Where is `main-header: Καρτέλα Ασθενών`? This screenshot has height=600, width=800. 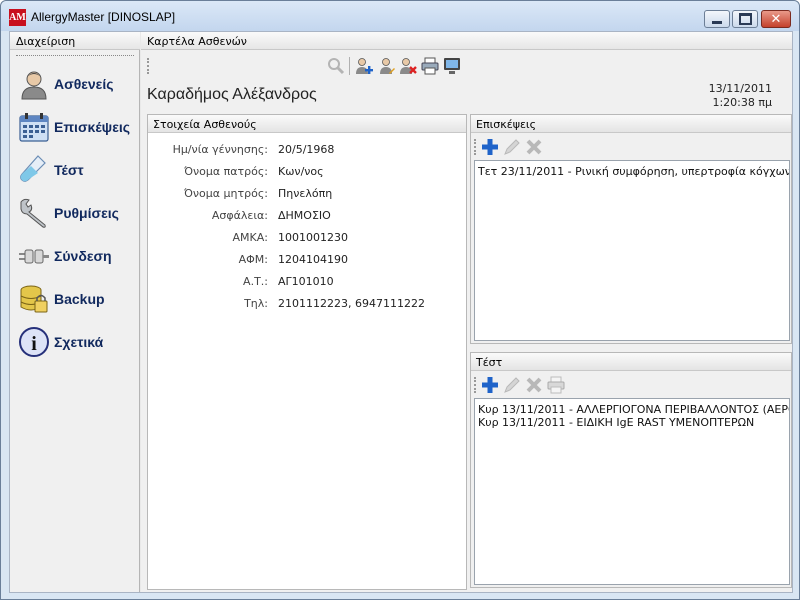 main-header: Καρτέλα Ασθενών is located at coordinates (466, 41).